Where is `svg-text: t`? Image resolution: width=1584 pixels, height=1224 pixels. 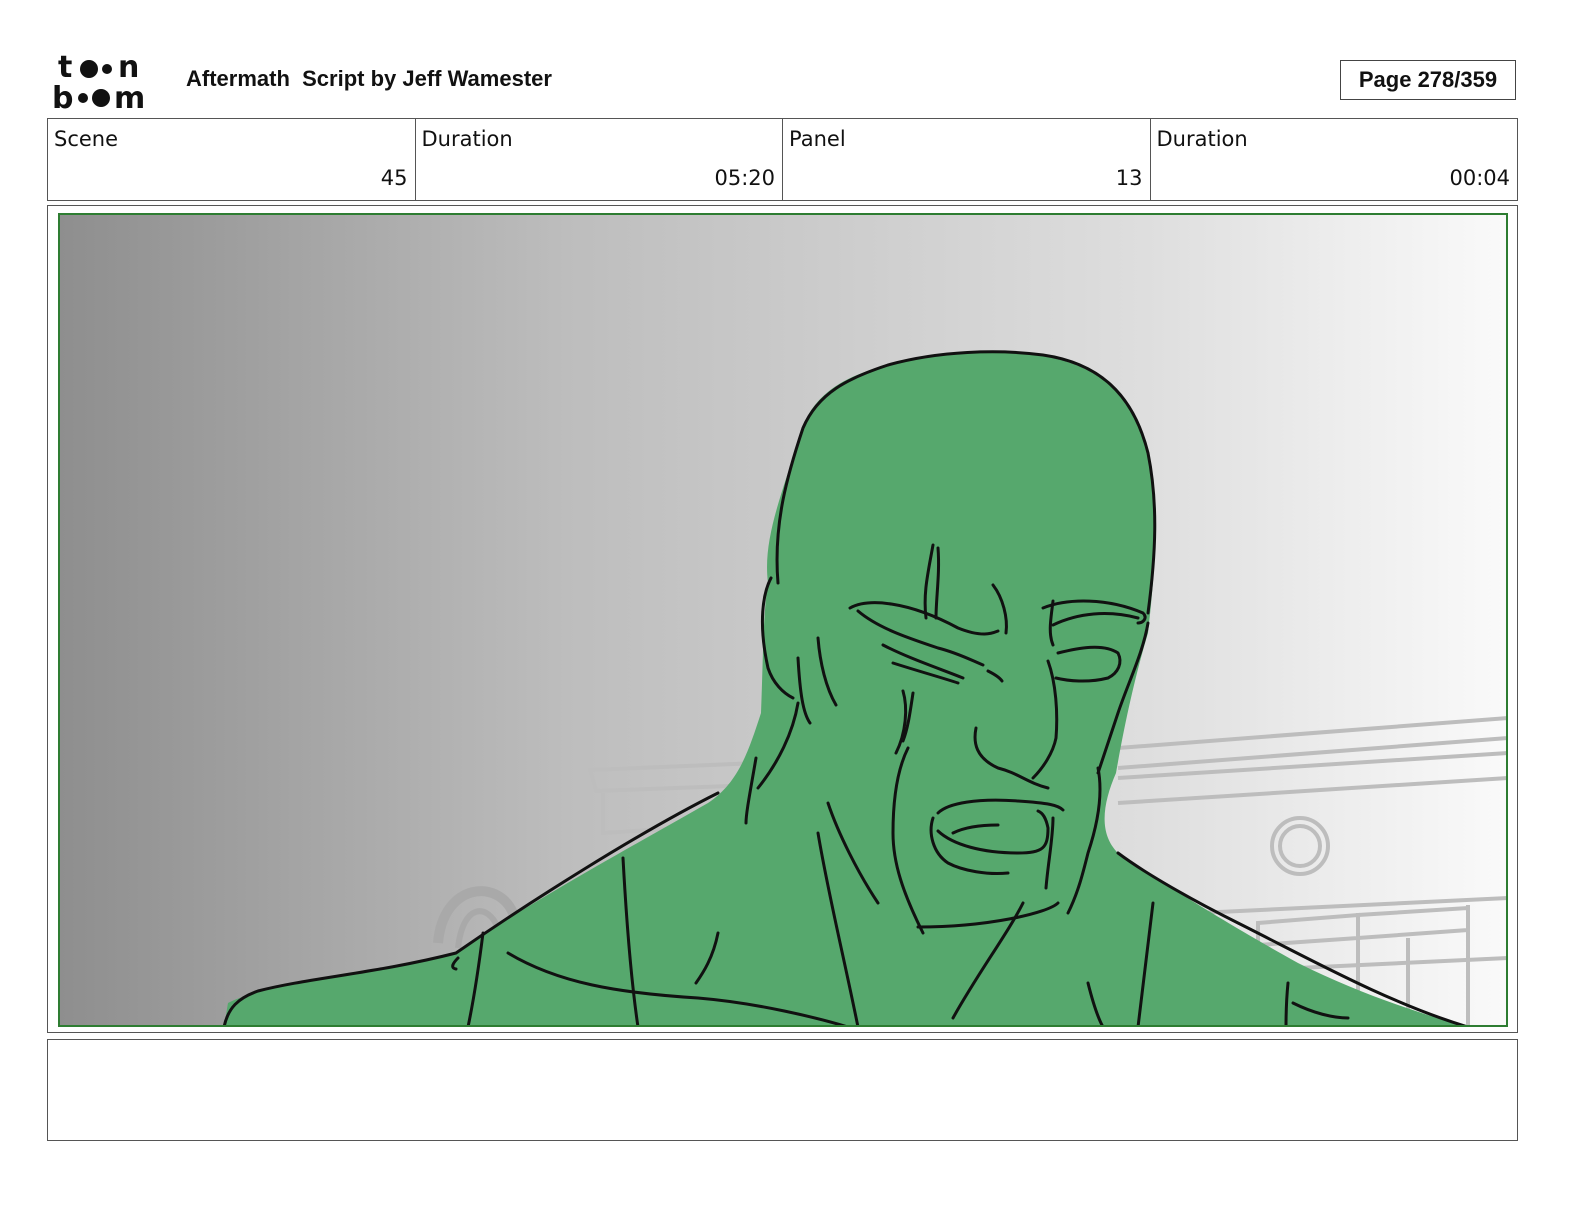 svg-text: t is located at coordinates (65, 67).